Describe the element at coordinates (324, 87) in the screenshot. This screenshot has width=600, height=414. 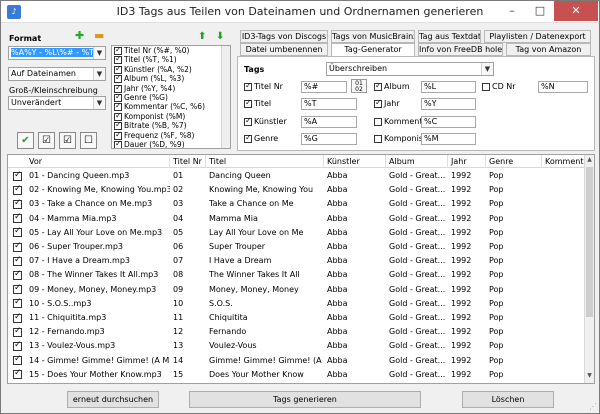
I see `titelnr-input: %#` at that location.